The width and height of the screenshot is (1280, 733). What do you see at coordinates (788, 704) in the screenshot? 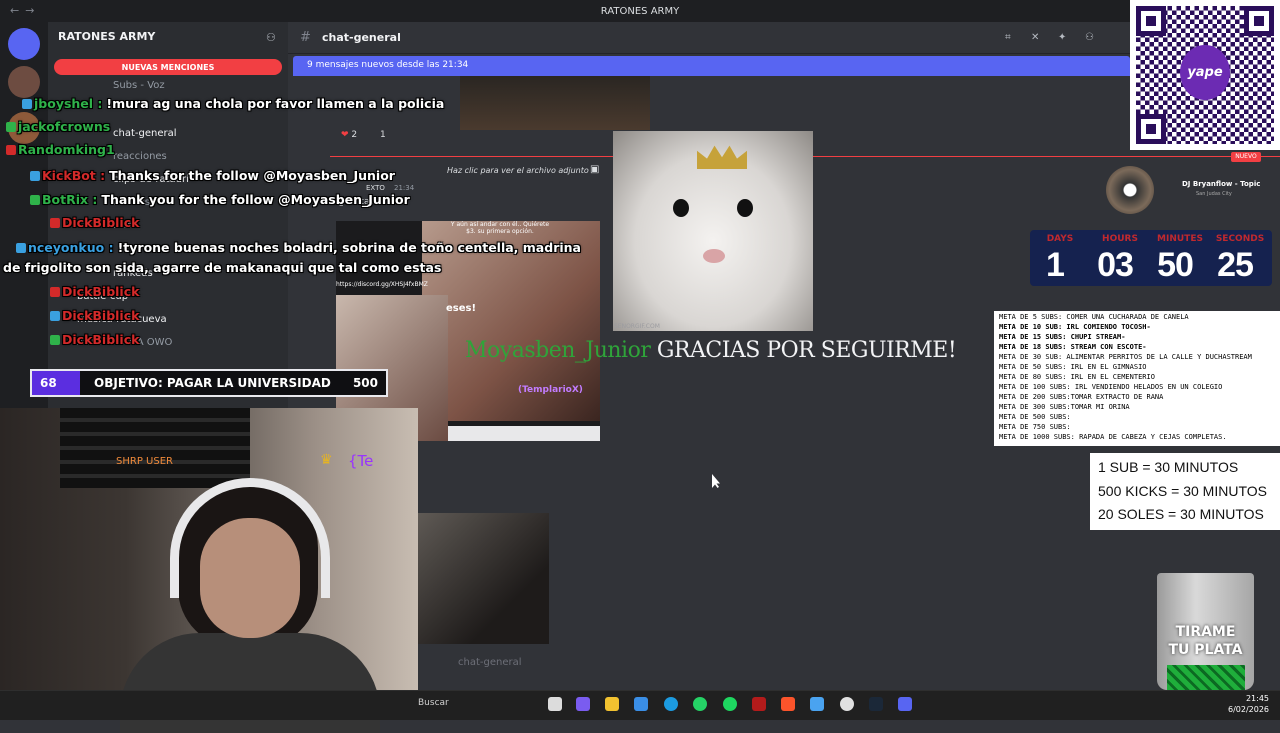
I see `brave-icon` at bounding box center [788, 704].